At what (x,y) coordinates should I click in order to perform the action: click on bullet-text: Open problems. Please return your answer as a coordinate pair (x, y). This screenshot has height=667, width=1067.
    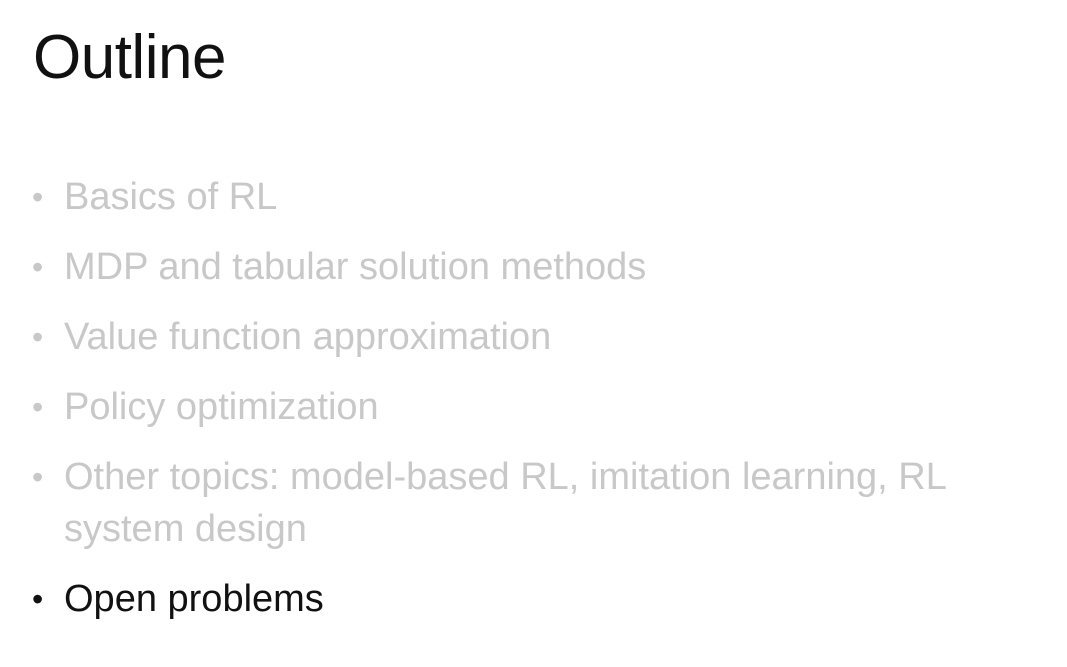
    Looking at the image, I should click on (194, 599).